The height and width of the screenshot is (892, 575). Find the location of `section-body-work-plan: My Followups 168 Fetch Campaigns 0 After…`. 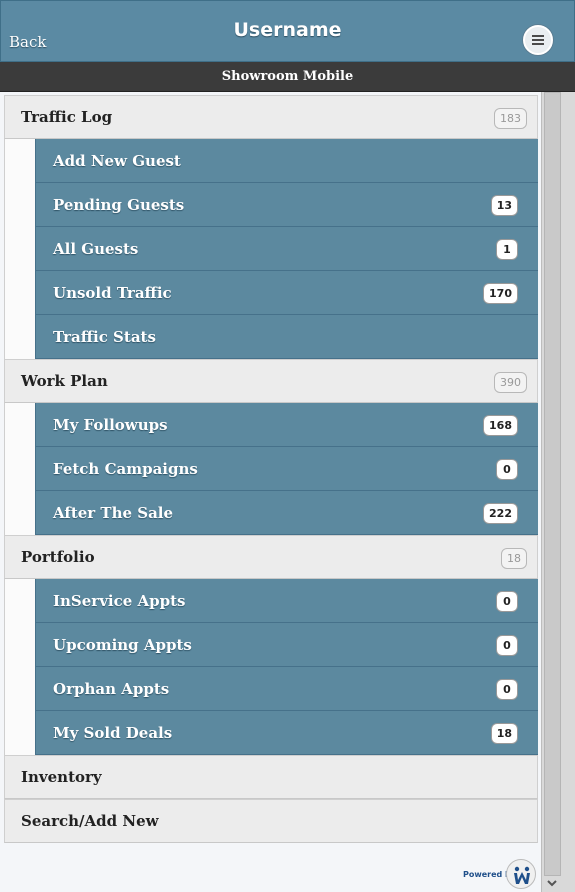

section-body-work-plan: My Followups 168 Fetch Campaigns 0 After… is located at coordinates (271, 469).